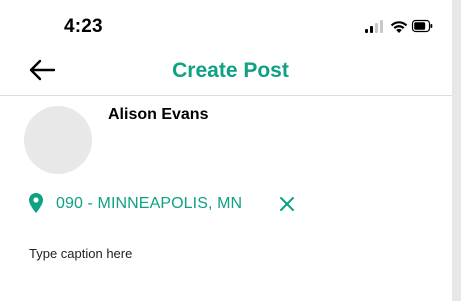 The height and width of the screenshot is (301, 461). I want to click on user-name: Alison Evans, so click(158, 114).